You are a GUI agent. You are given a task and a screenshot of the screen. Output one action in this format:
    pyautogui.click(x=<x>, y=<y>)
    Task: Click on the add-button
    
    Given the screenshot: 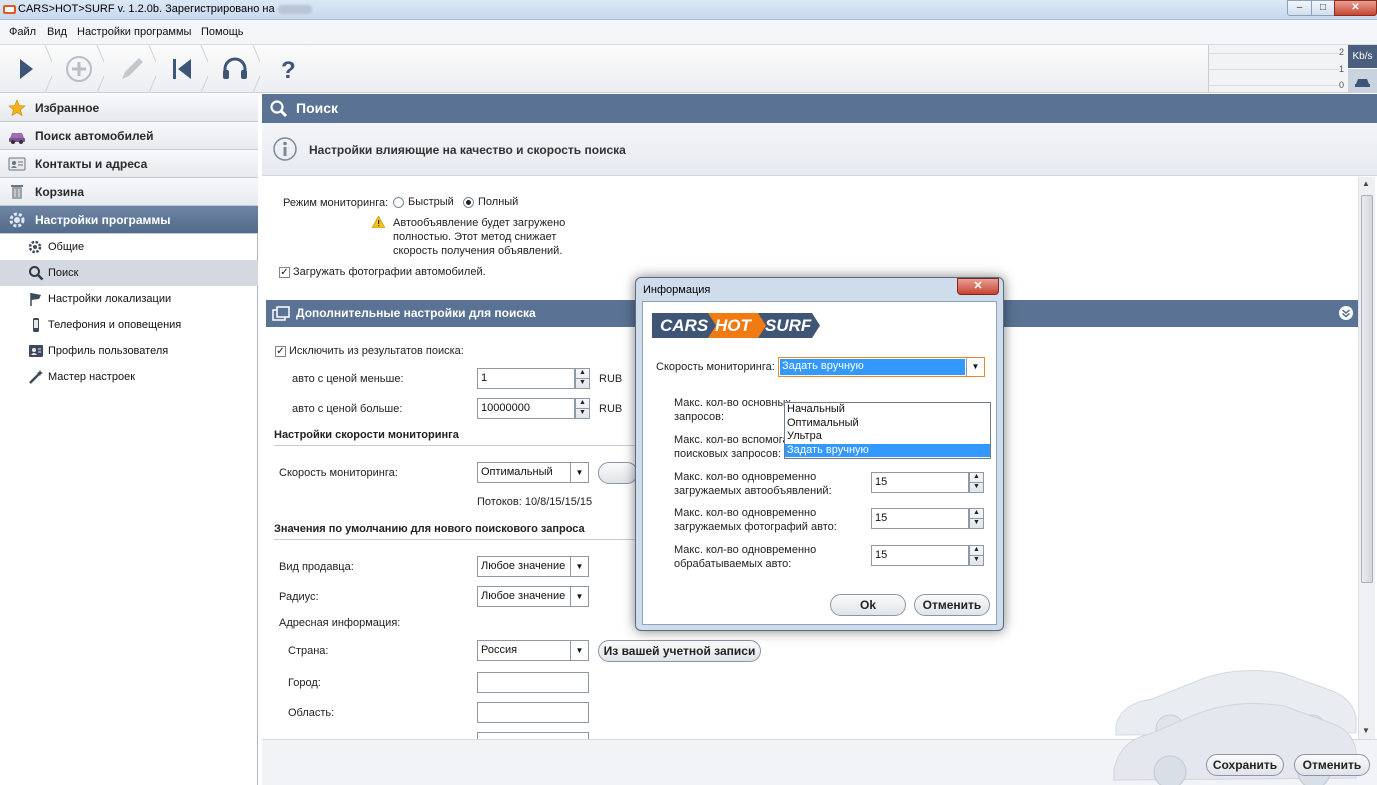 What is the action you would take?
    pyautogui.click(x=78, y=69)
    